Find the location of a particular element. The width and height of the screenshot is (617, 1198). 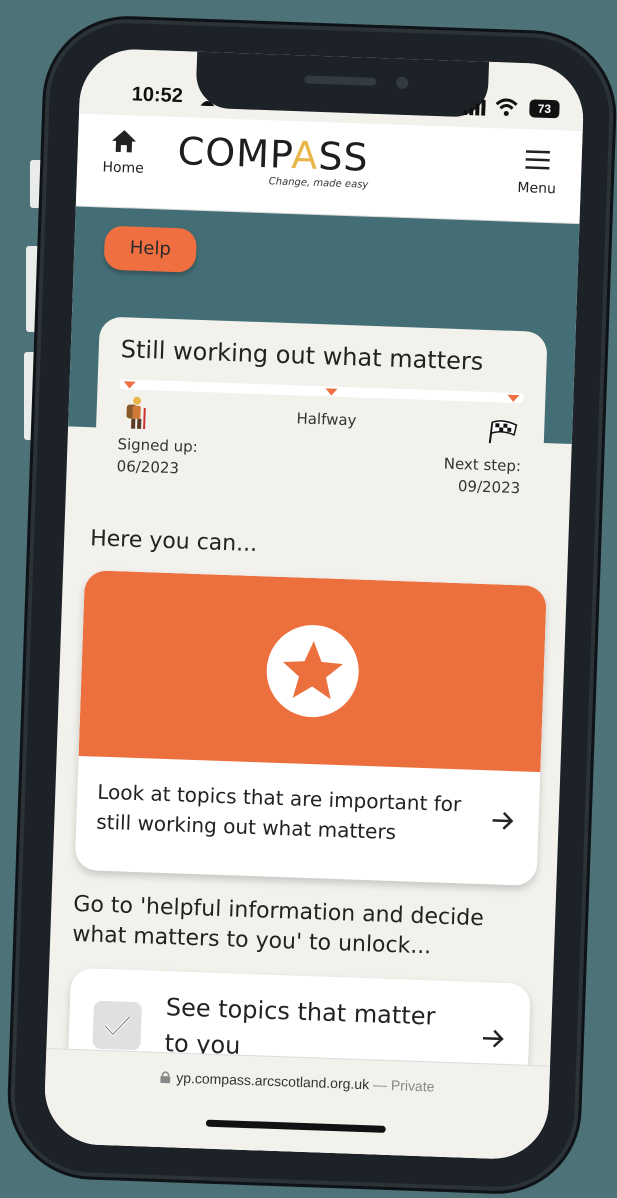

halfway-label: Halfway is located at coordinates (326, 419).